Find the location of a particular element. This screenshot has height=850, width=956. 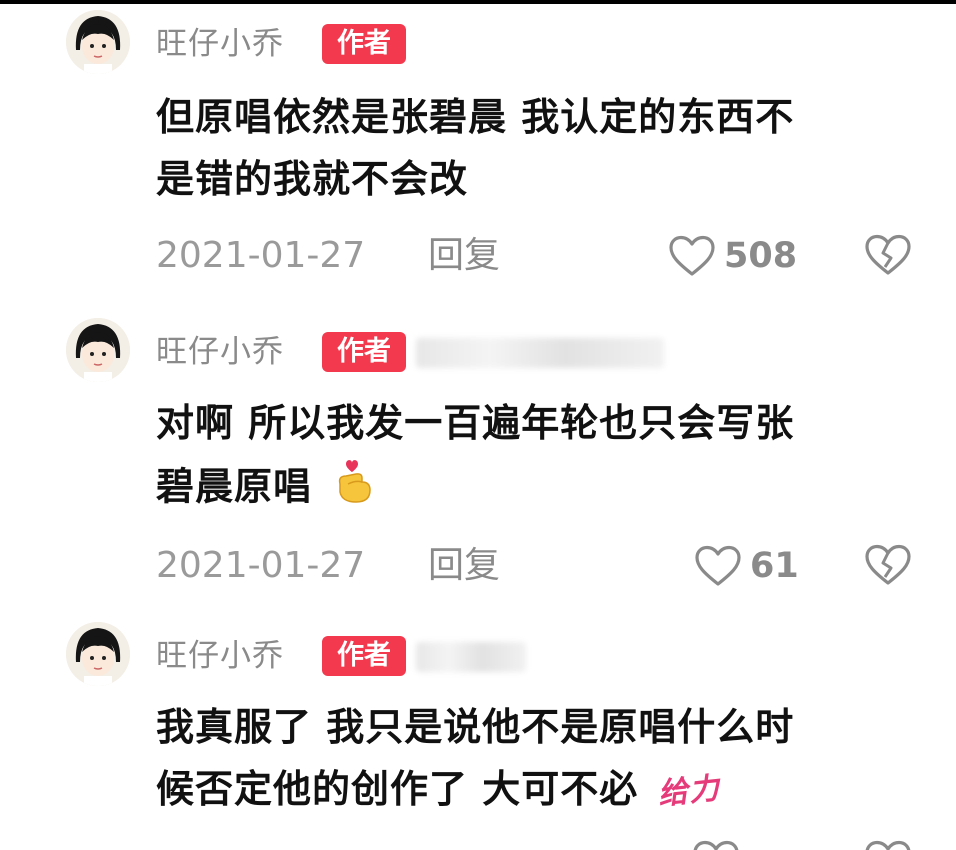

comment-text: 但原唱依然是张碧晨 我认定的东西不 是错的我就不会改 is located at coordinates (536, 148).